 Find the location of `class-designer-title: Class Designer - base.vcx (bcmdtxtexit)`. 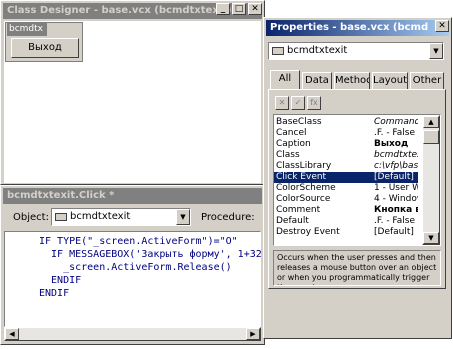

class-designer-title: Class Designer - base.vcx (bcmdtxtexit) is located at coordinates (119, 10).